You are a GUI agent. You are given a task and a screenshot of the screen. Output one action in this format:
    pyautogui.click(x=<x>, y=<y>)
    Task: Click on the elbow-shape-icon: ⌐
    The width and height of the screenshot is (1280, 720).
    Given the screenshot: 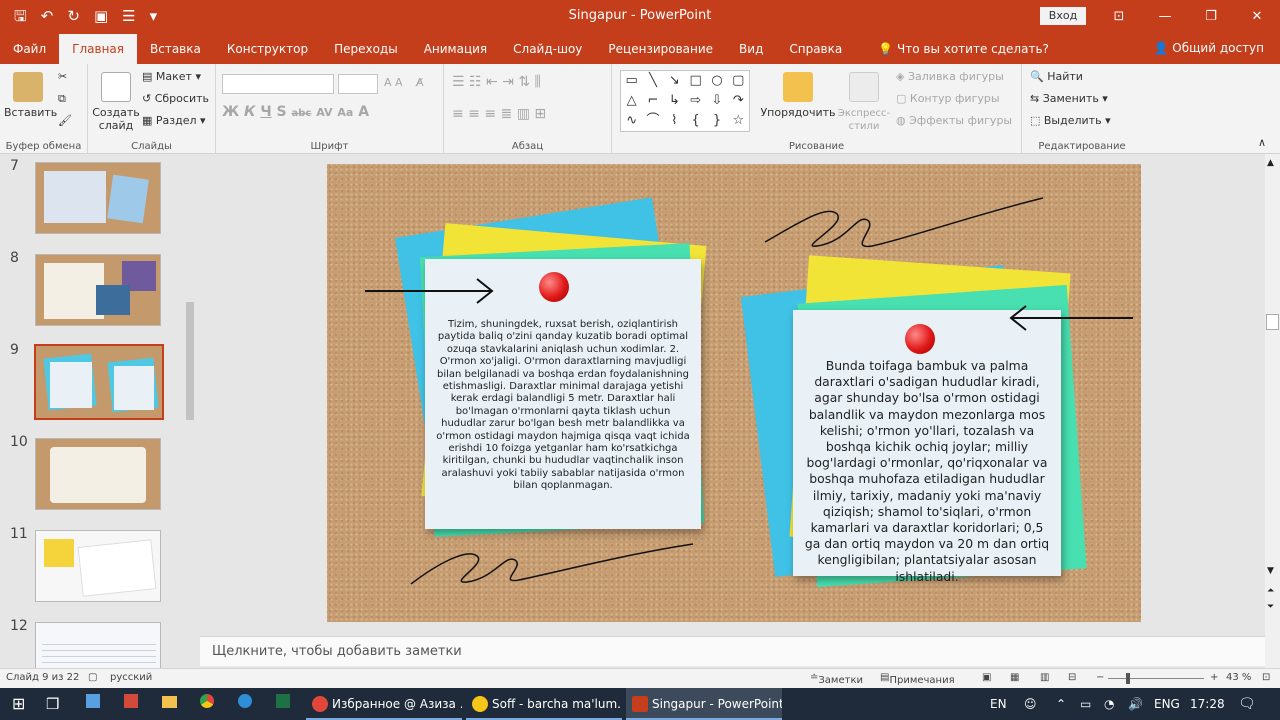 What is the action you would take?
    pyautogui.click(x=652, y=101)
    